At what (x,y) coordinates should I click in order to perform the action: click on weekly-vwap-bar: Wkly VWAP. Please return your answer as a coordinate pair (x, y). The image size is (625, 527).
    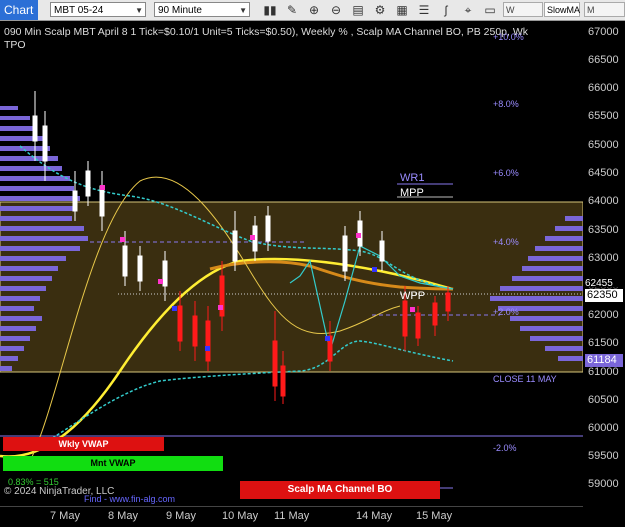
    Looking at the image, I should click on (83, 444).